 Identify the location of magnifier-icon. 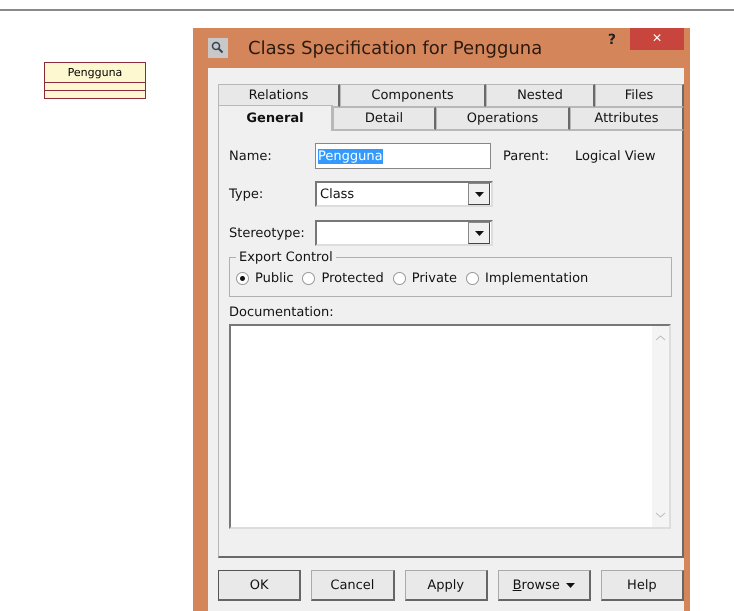
(218, 48).